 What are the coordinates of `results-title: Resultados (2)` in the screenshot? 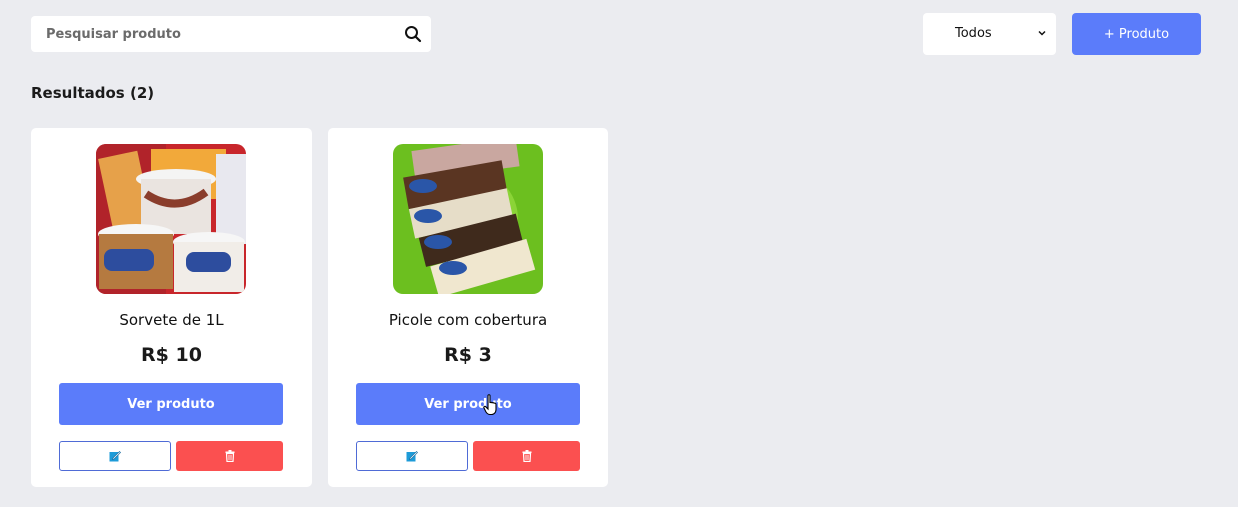 It's located at (93, 93).